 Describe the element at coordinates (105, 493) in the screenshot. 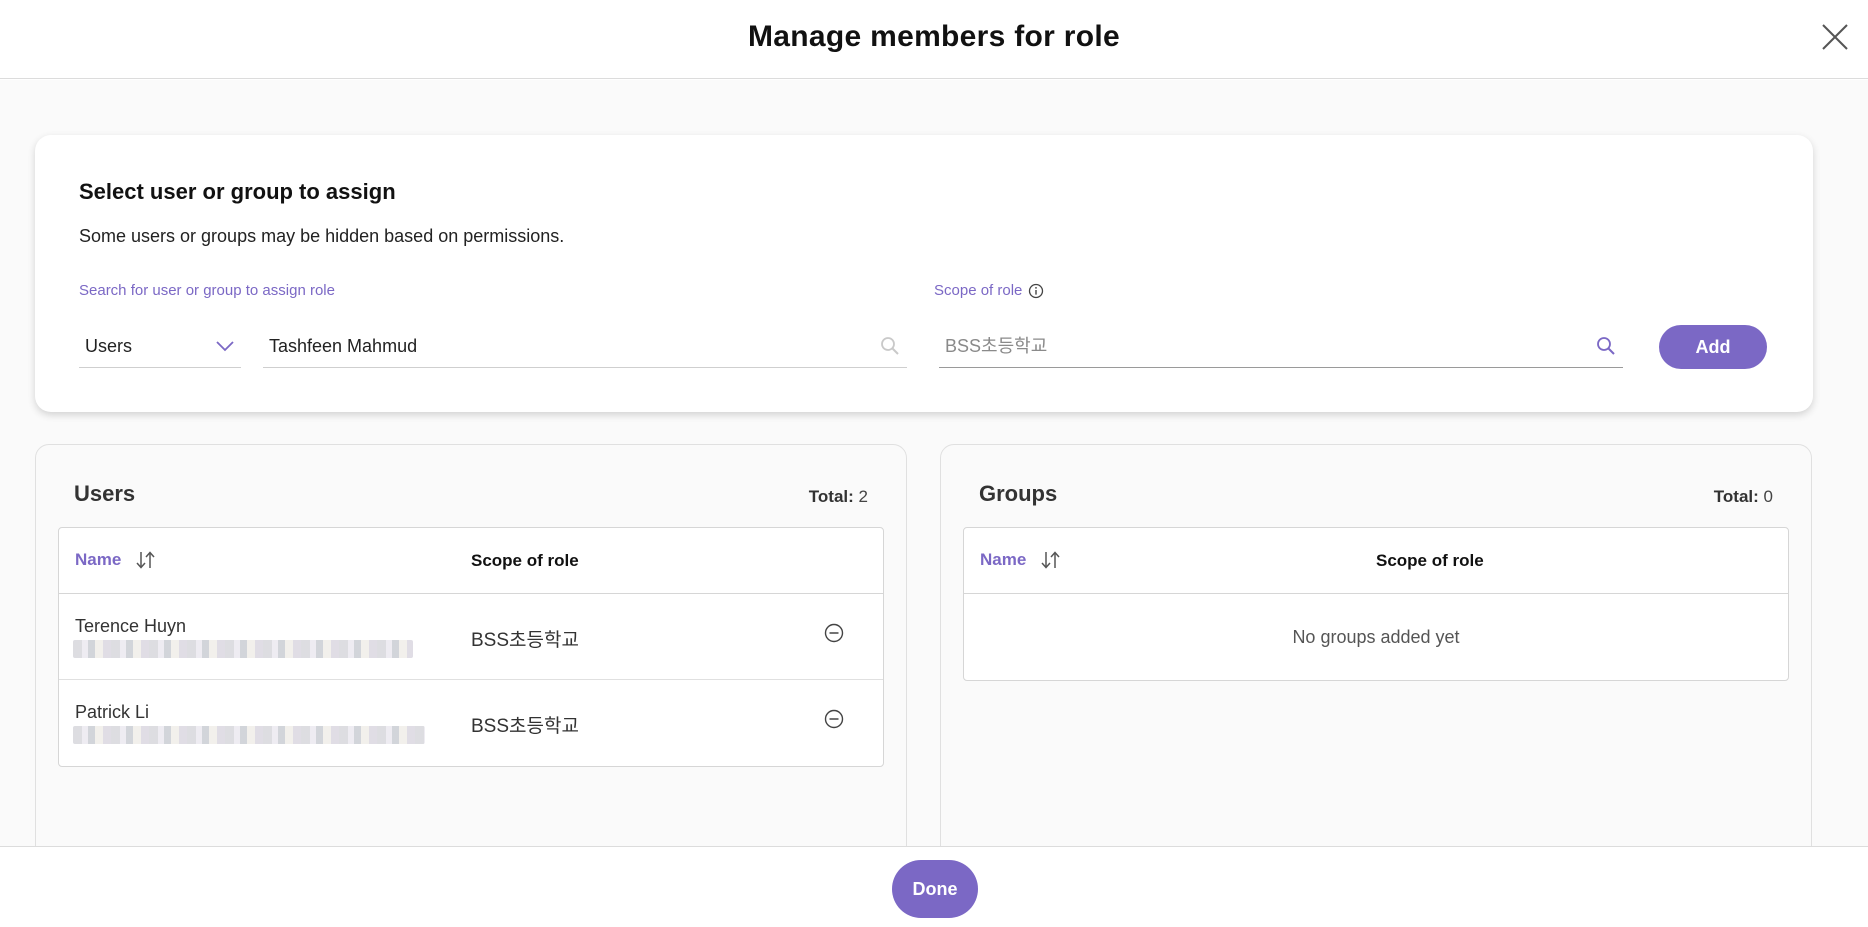

I see `users-panel-title: Users` at that location.